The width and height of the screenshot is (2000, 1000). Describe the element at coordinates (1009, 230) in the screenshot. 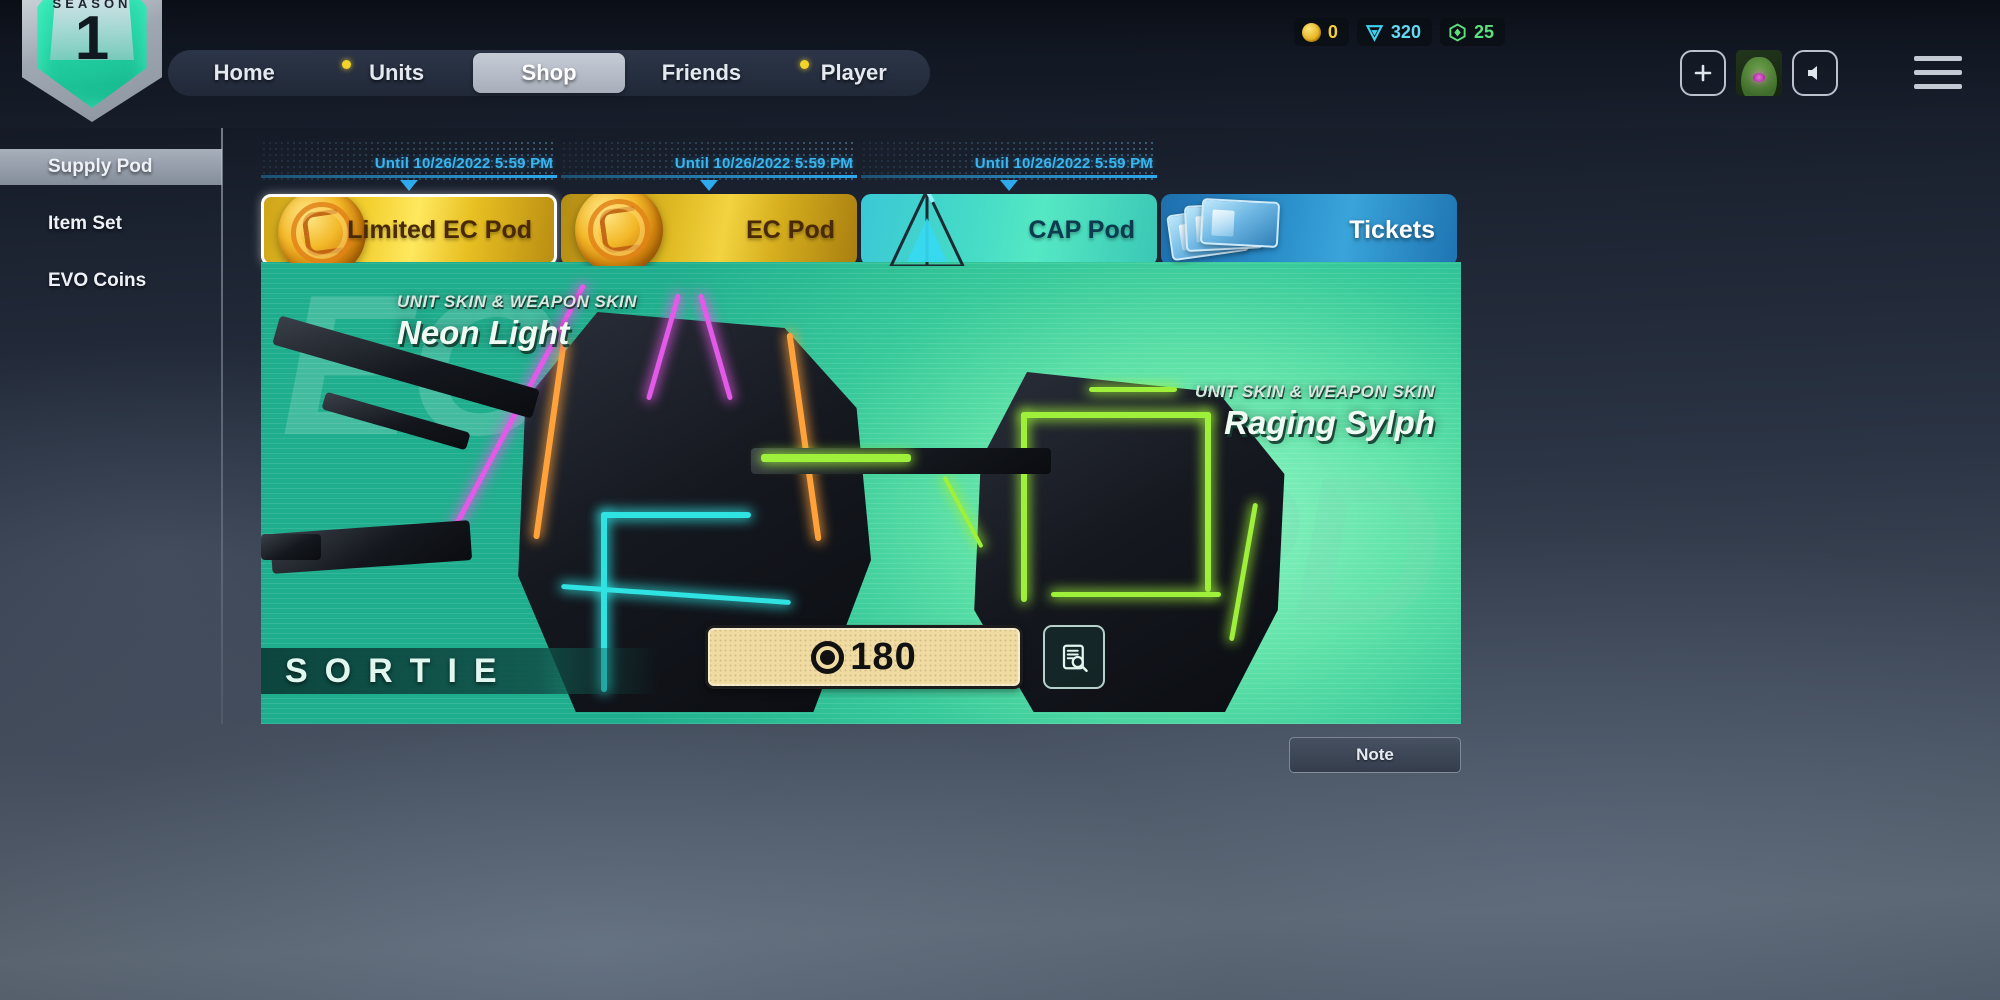

I see `pod-tab-cap-pod: CAP Pod` at that location.